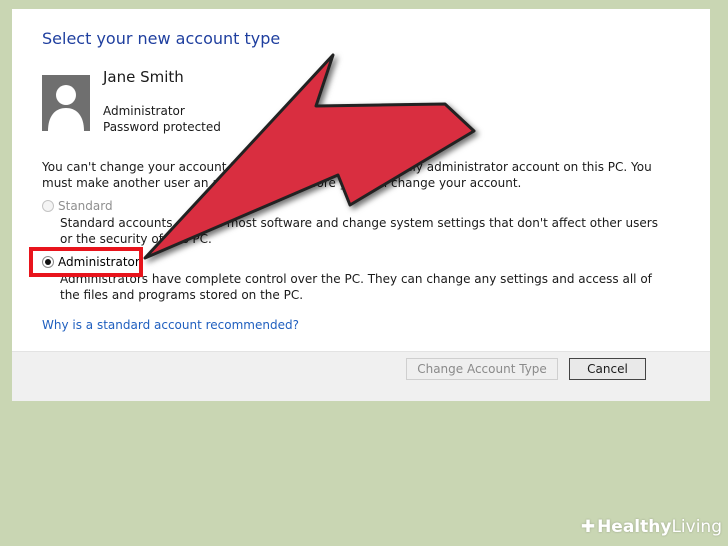 Image resolution: width=728 pixels, height=546 pixels. I want to click on user-avatar, so click(66, 103).